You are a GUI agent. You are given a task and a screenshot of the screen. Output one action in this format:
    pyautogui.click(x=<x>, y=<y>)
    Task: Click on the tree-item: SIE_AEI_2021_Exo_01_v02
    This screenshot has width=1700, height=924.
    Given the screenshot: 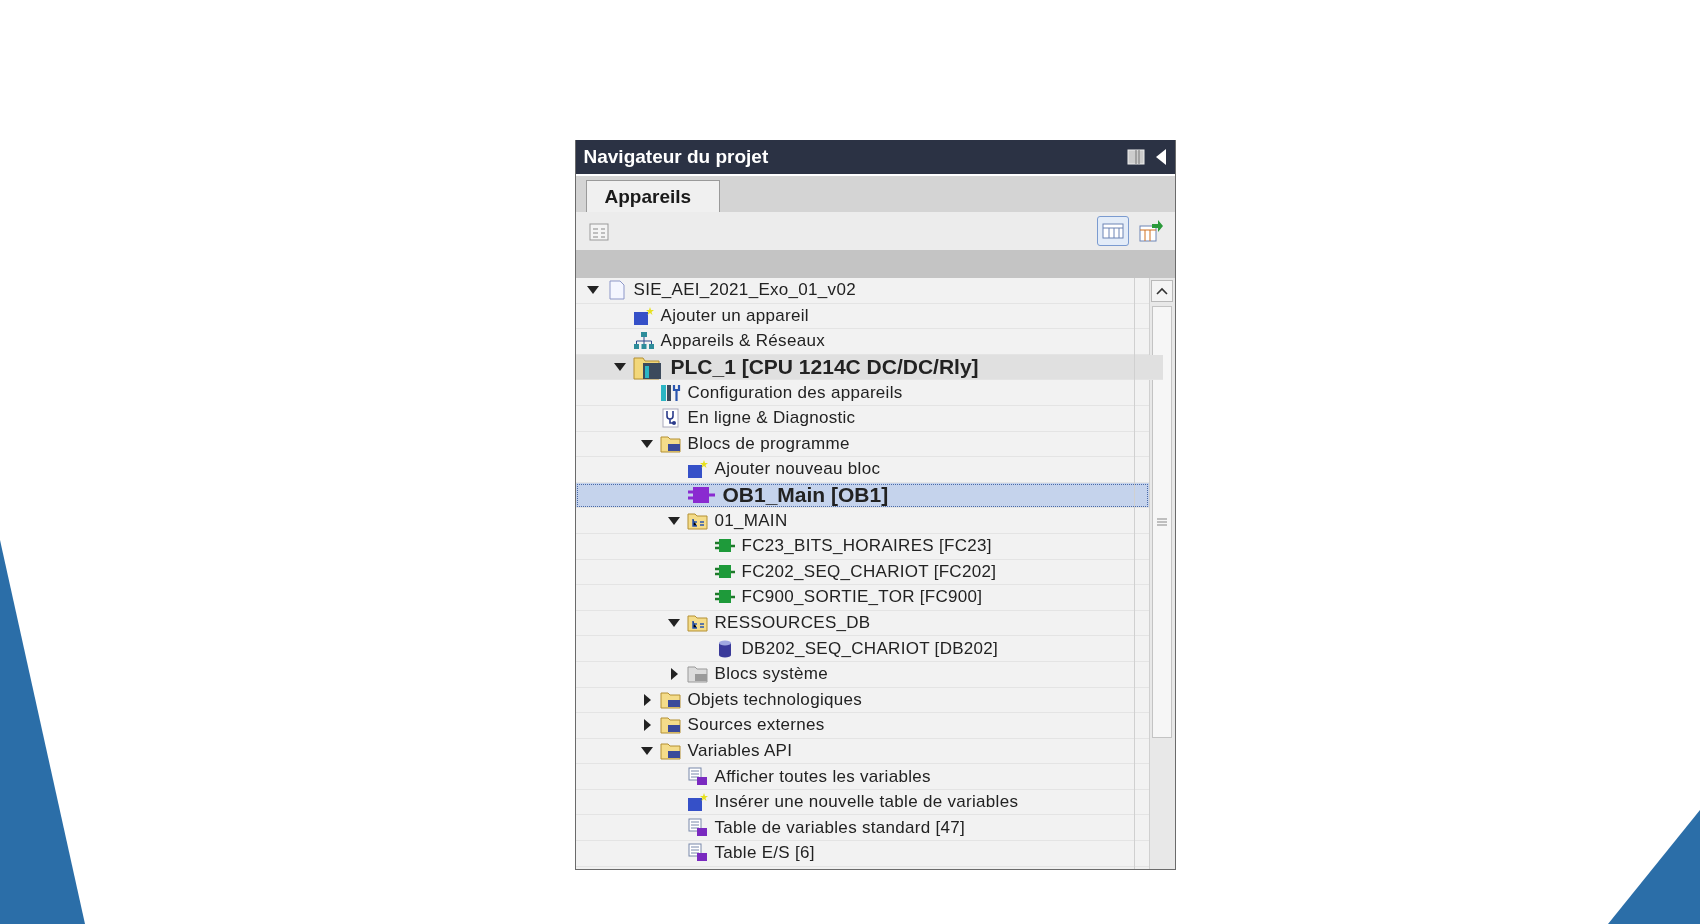 What is the action you would take?
    pyautogui.click(x=862, y=291)
    